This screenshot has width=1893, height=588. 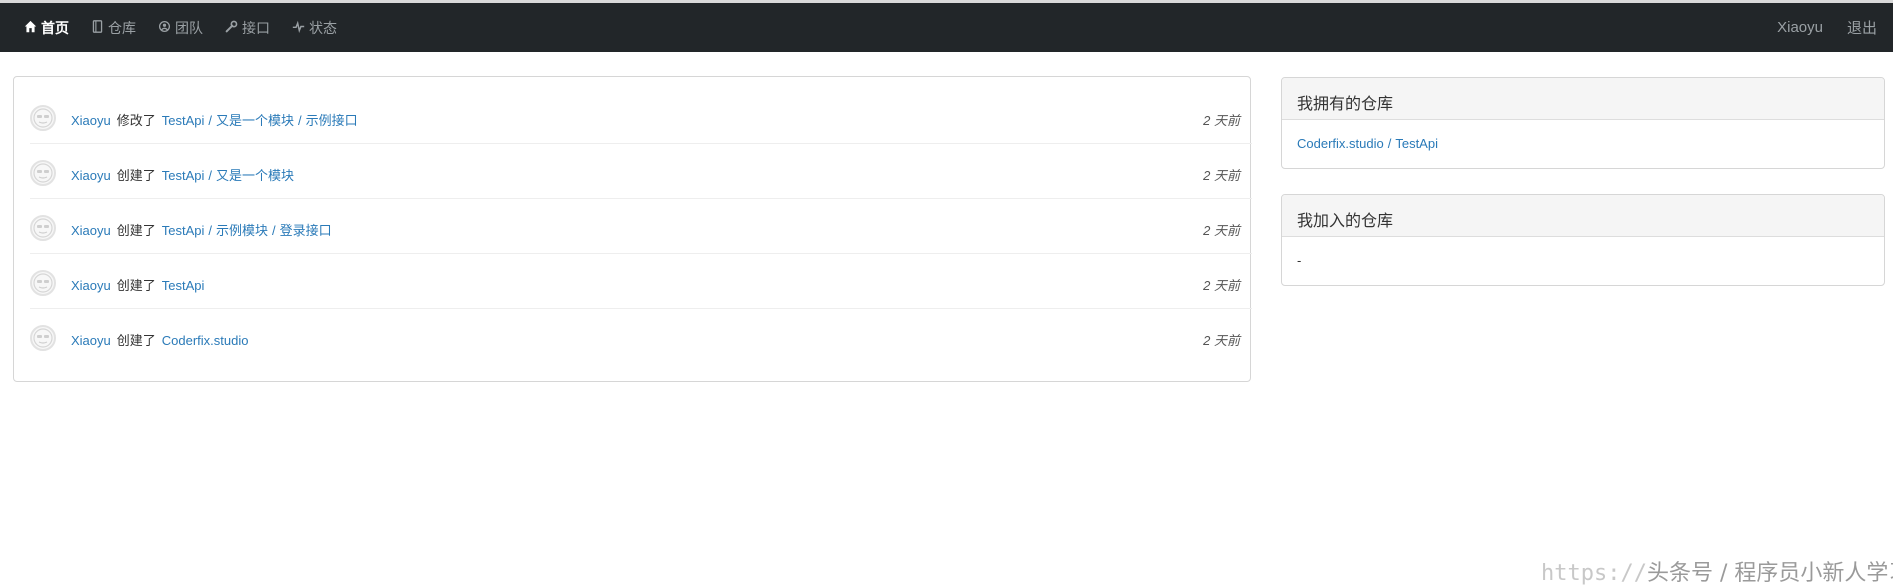 I want to click on owned-repo-link: TestApi, so click(x=1416, y=143).